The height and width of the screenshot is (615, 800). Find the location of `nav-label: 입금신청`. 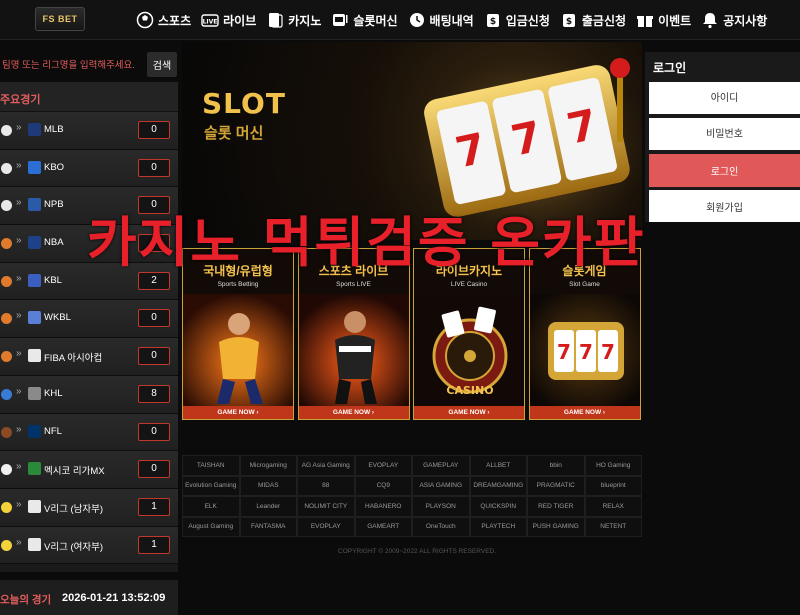

nav-label: 입금신청 is located at coordinates (527, 20).